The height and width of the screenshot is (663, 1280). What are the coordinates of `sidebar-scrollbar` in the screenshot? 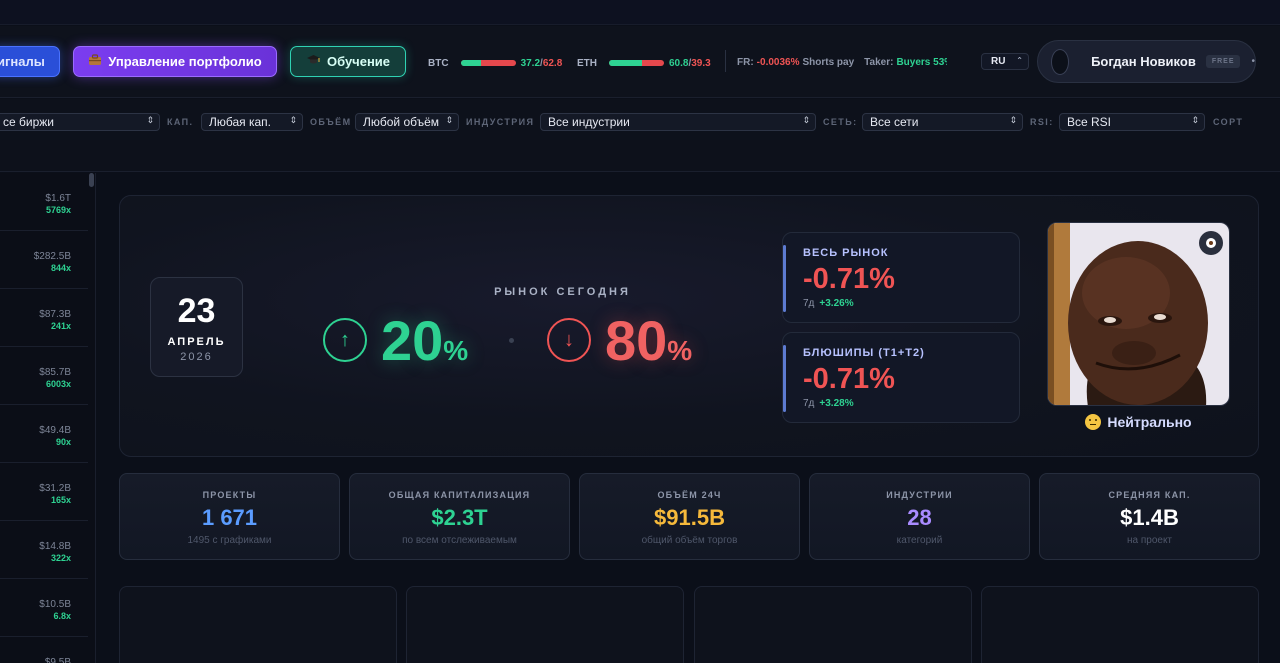 It's located at (91, 180).